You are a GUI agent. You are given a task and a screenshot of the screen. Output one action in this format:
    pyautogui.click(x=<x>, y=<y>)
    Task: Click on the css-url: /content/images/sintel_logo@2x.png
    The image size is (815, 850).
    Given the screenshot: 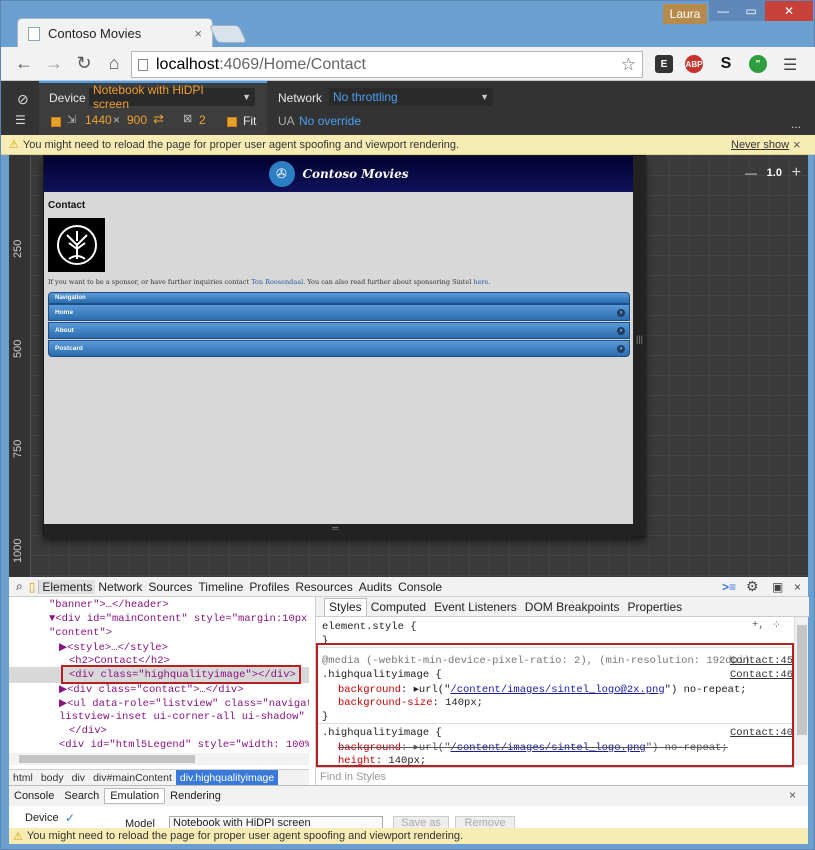 What is the action you would take?
    pyautogui.click(x=557, y=690)
    